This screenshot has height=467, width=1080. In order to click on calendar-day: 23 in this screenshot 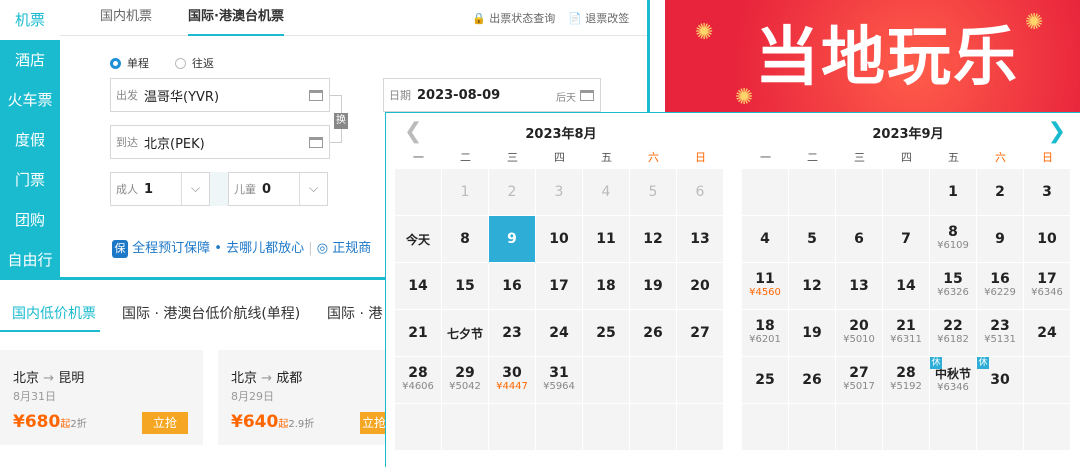, I will do `click(512, 333)`.